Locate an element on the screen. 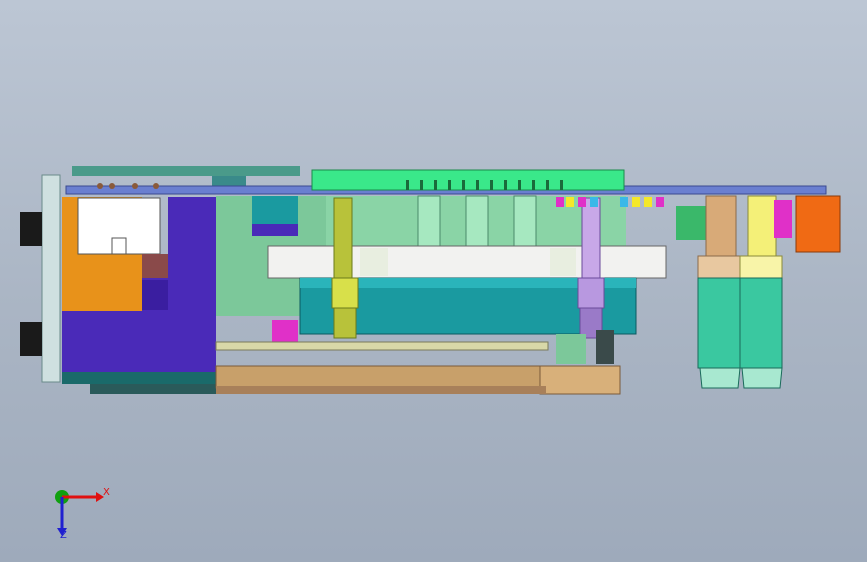  triad-z-label: Z is located at coordinates (63, 535).